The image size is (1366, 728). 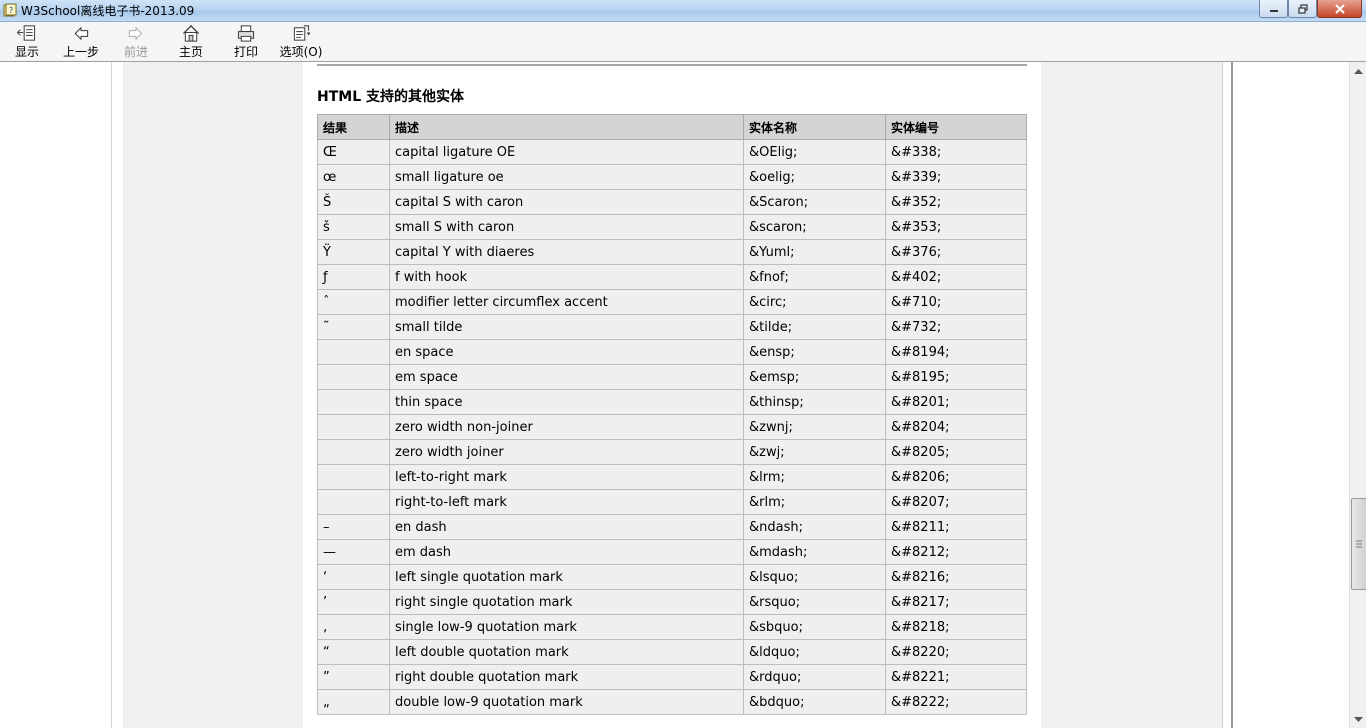 I want to click on cell-entity-name: &mdash;, so click(x=814, y=552).